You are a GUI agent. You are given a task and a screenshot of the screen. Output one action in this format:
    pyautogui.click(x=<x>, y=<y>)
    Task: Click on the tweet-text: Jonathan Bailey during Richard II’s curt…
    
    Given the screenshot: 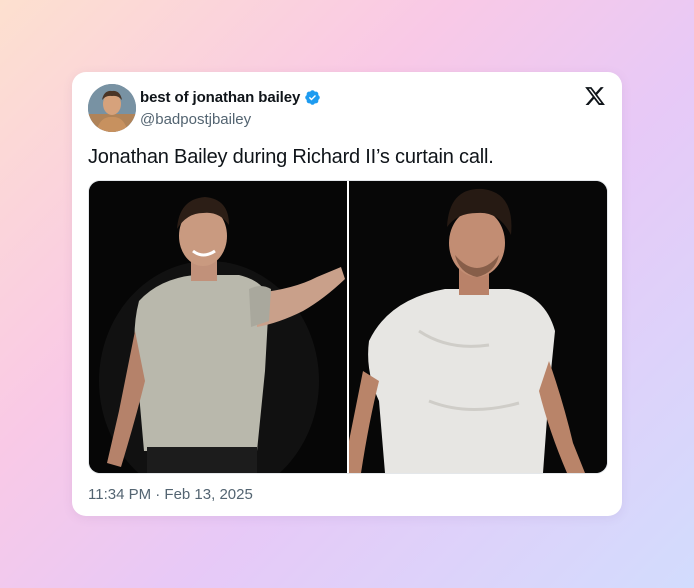 What is the action you would take?
    pyautogui.click(x=291, y=157)
    